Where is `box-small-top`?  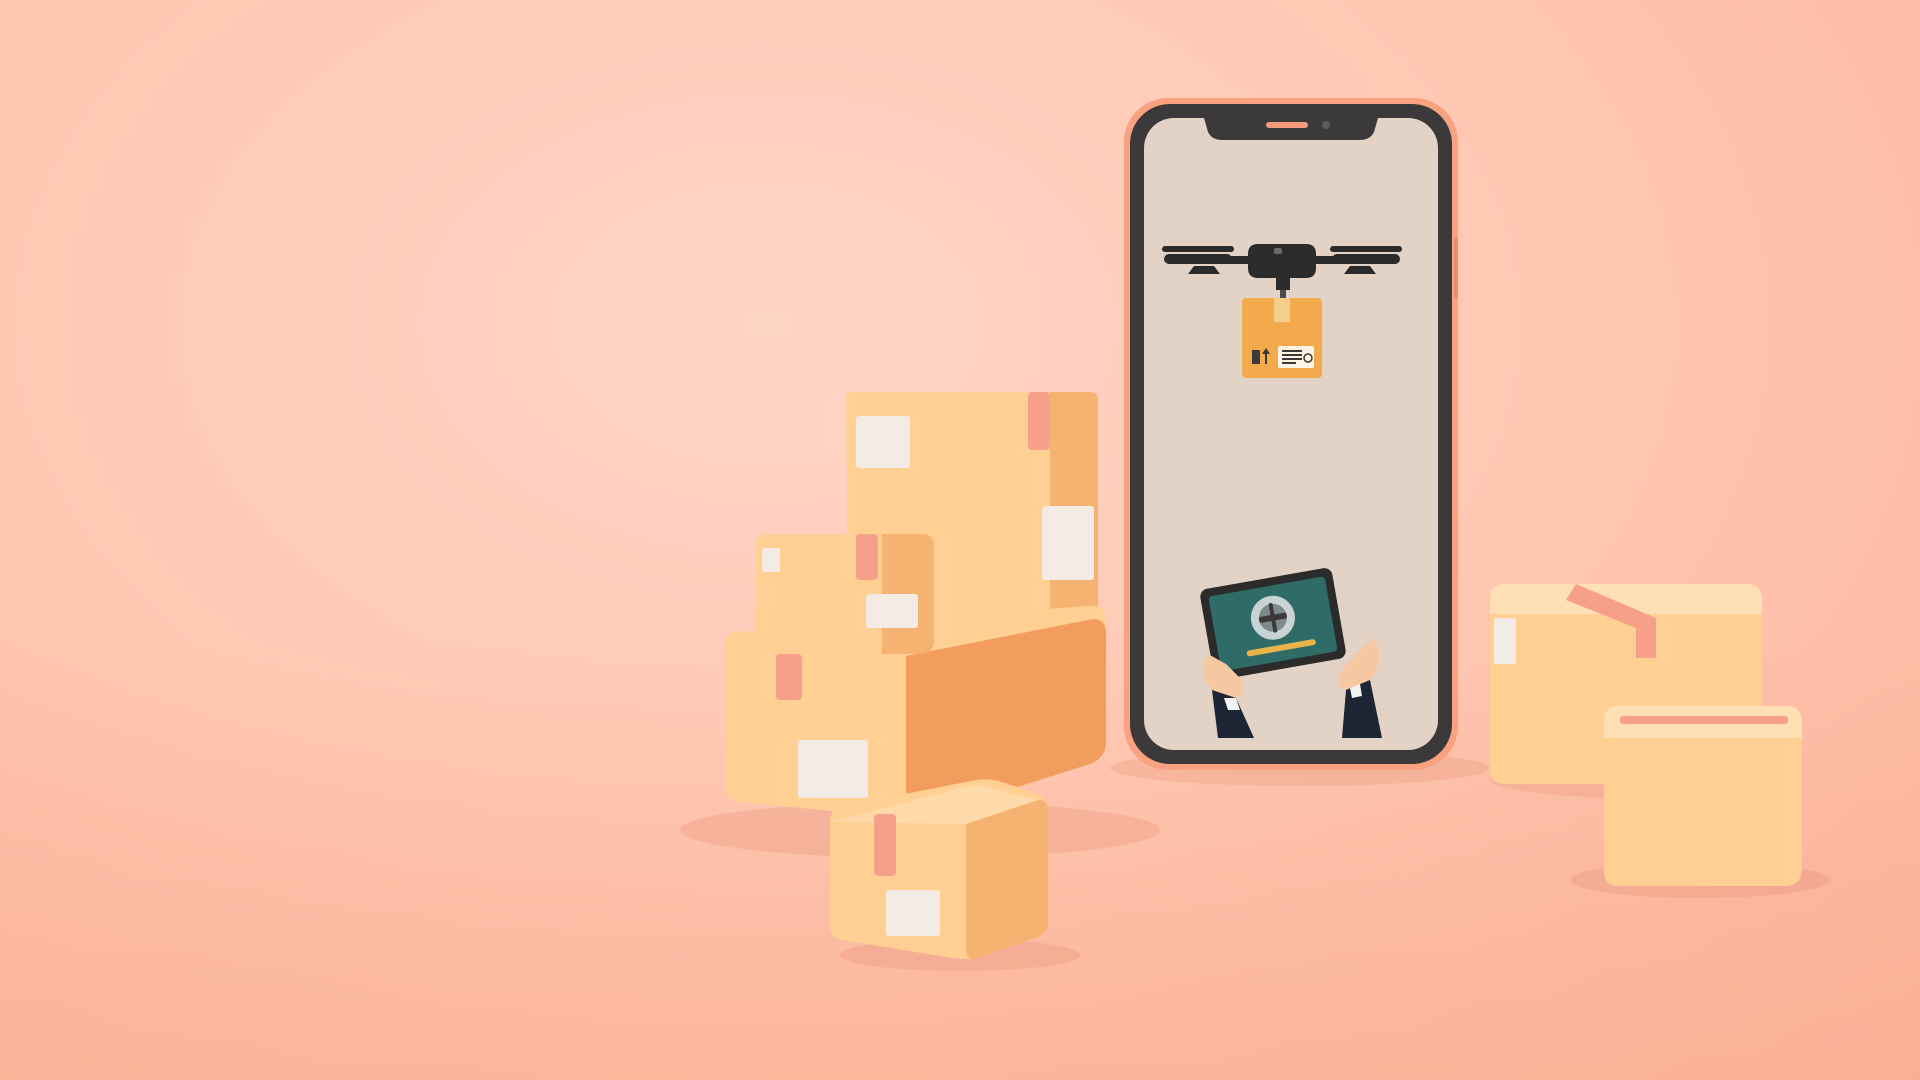
box-small-top is located at coordinates (845, 594).